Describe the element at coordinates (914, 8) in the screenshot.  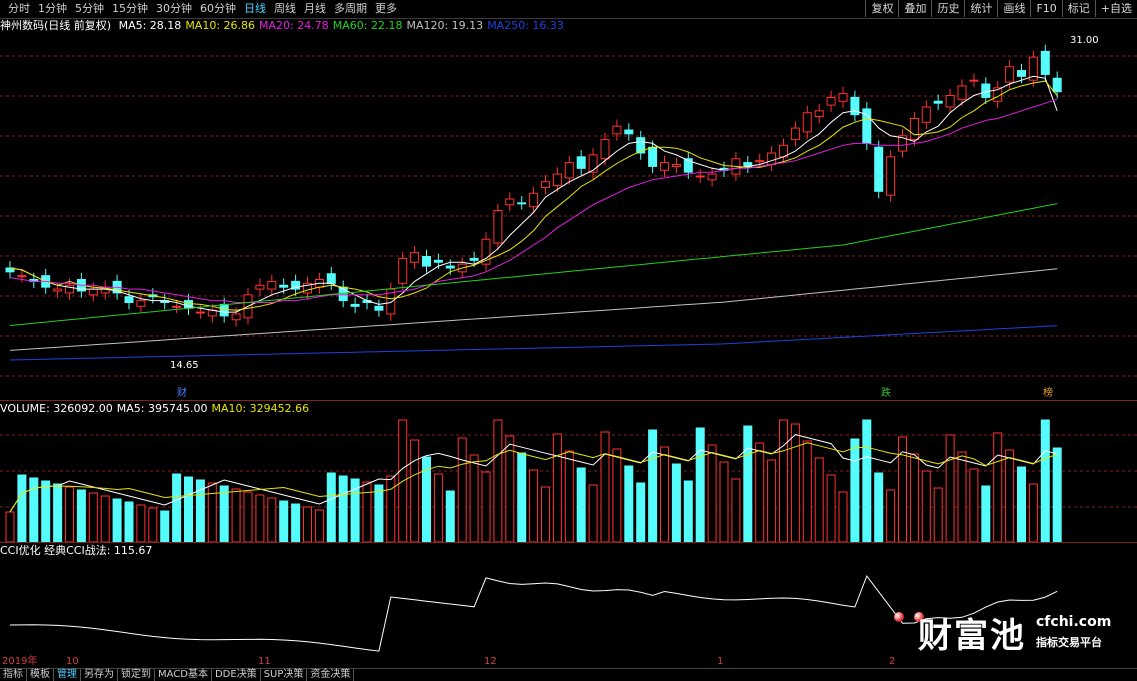
I see `tool-button-1: 叠加` at that location.